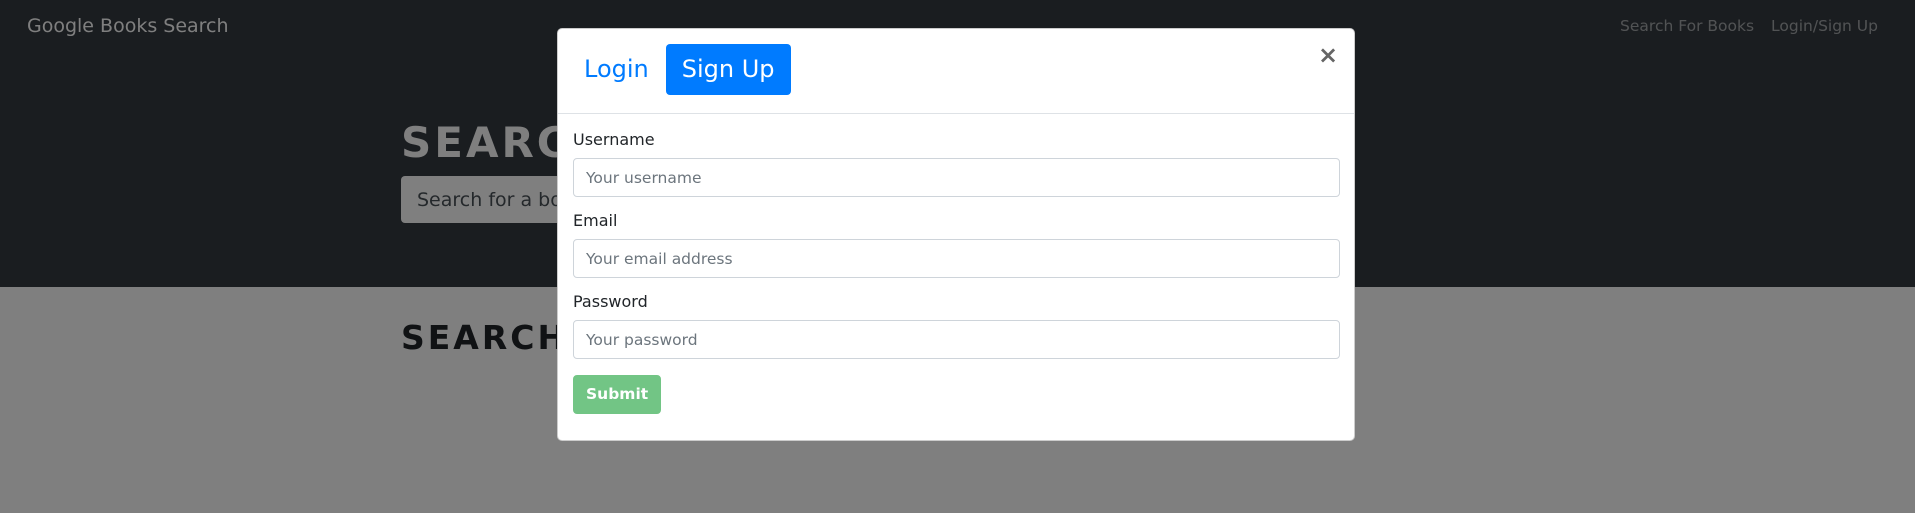  I want to click on email-input, so click(956, 258).